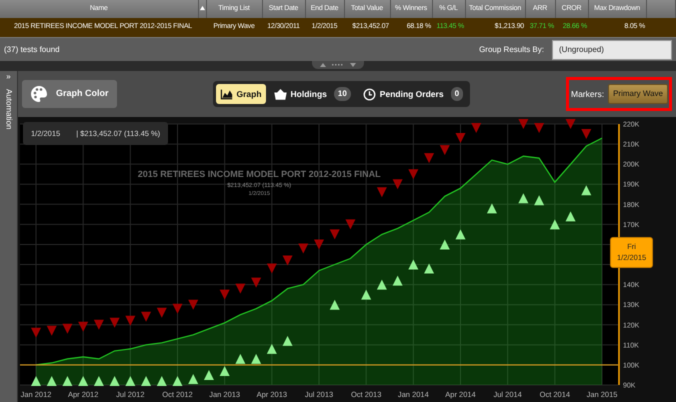 The height and width of the screenshot is (402, 676). I want to click on view-tab: Holdings 10, so click(312, 94).